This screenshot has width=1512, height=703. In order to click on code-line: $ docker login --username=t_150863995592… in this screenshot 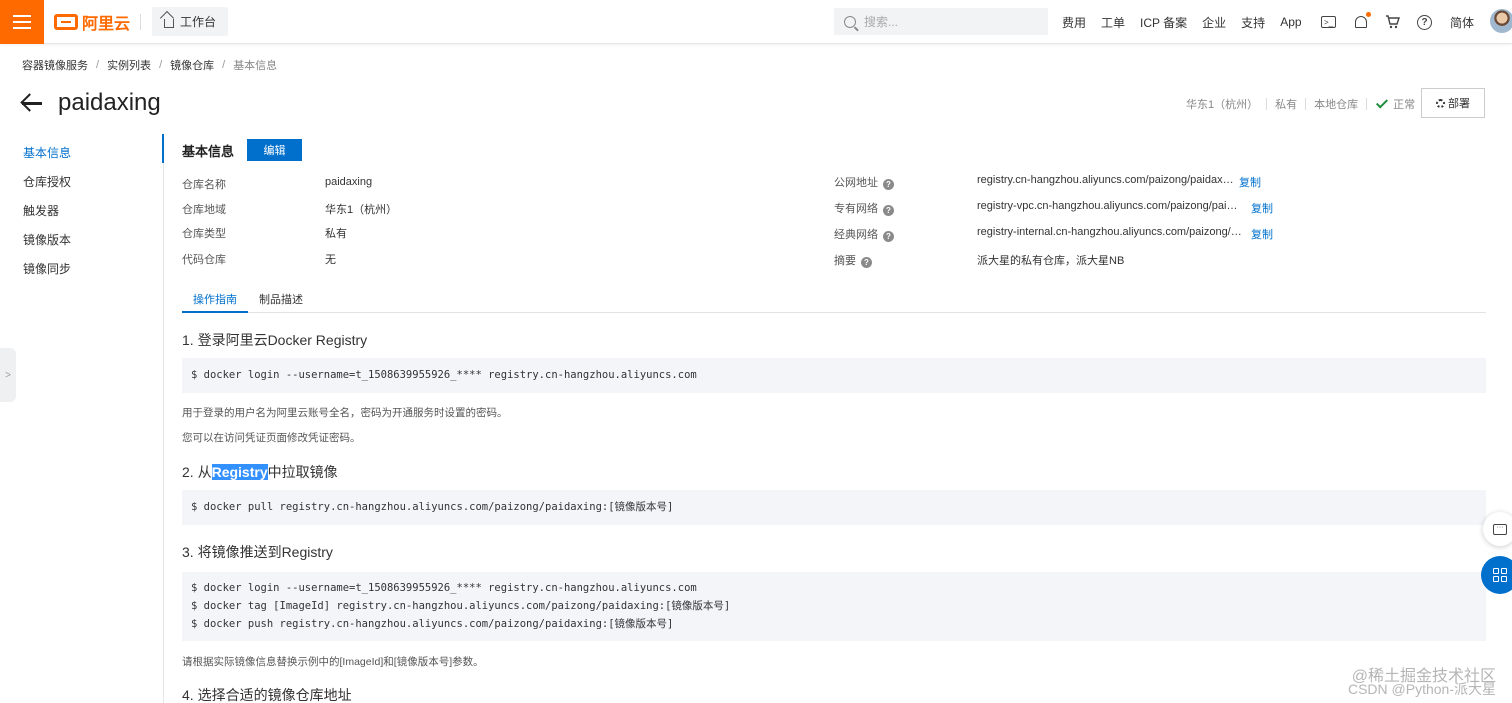, I will do `click(444, 375)`.